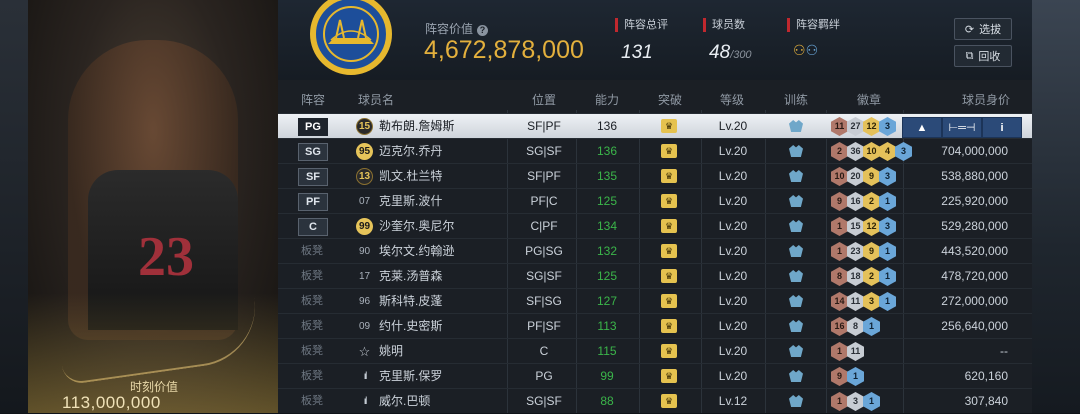 The image size is (1080, 414). Describe the element at coordinates (922, 127) in the screenshot. I see `promote-button: ▲` at that location.